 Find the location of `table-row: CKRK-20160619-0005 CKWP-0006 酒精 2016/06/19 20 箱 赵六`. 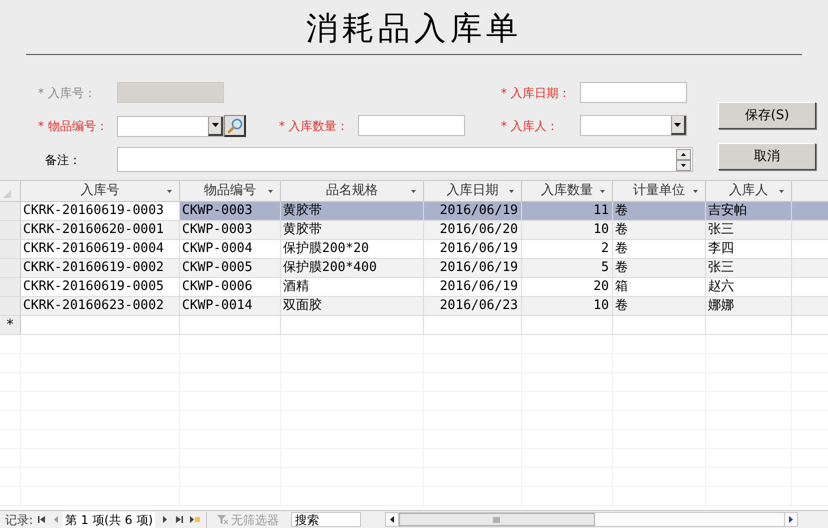

table-row: CKRK-20160619-0005 CKWP-0006 酒精 2016/06/19 20 箱 赵六 is located at coordinates (414, 287).